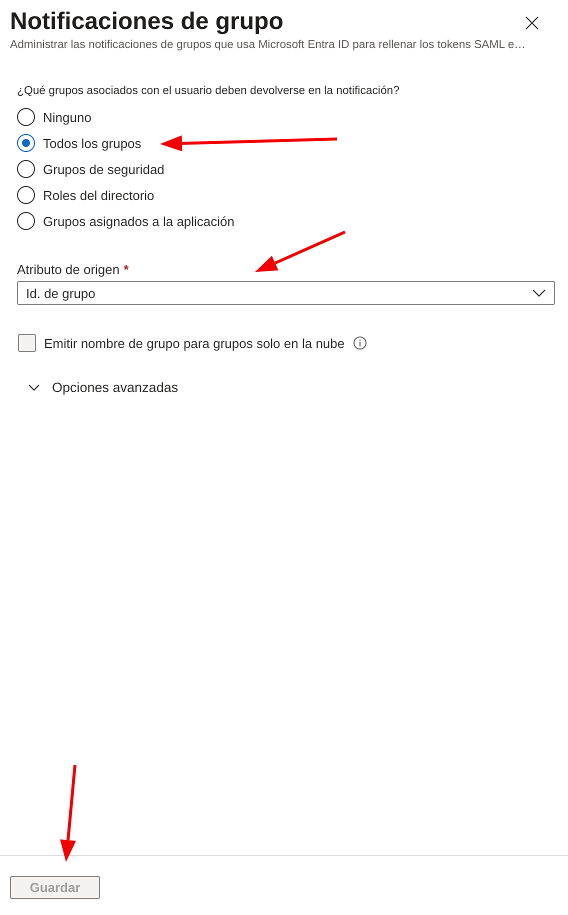 Image resolution: width=568 pixels, height=915 pixels. Describe the element at coordinates (147, 22) in the screenshot. I see `panel-title: Notificaciones de grupo` at that location.